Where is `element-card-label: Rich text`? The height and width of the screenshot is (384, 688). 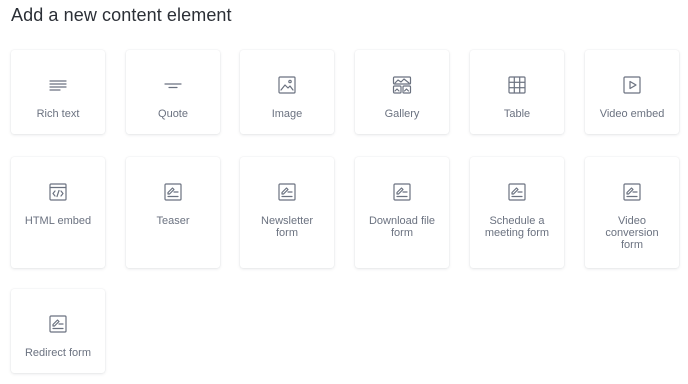
element-card-label: Rich text is located at coordinates (58, 114).